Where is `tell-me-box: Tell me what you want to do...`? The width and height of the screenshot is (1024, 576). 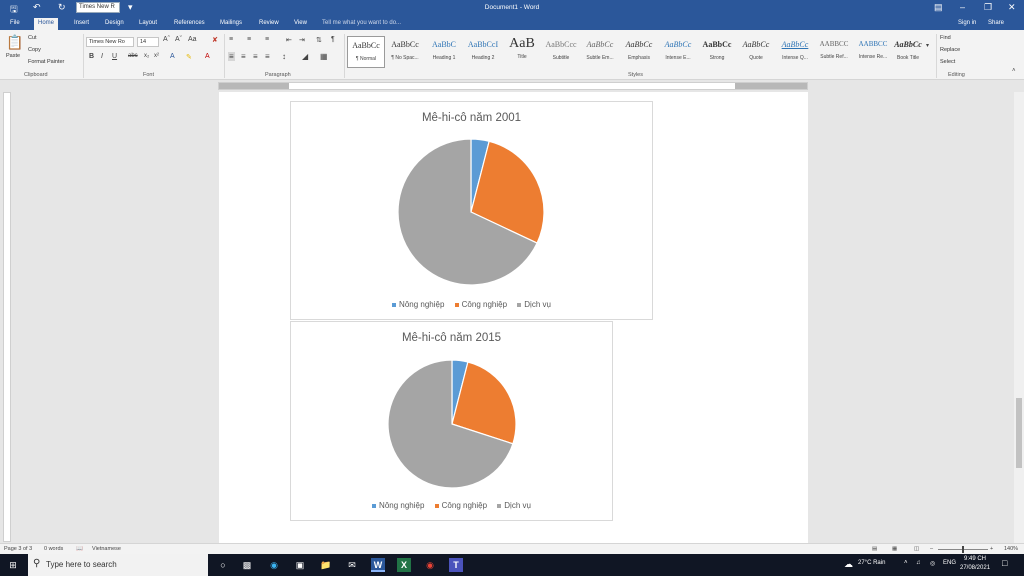
tell-me-box: Tell me what you want to do... is located at coordinates (361, 23).